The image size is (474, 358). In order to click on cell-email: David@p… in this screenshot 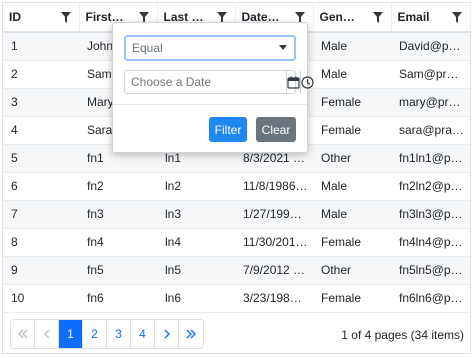, I will do `click(430, 46)`.